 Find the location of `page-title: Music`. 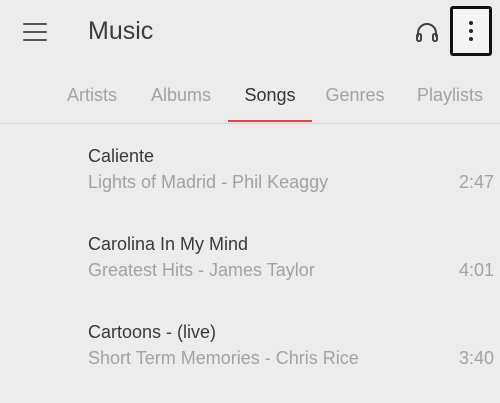

page-title: Music is located at coordinates (121, 31).